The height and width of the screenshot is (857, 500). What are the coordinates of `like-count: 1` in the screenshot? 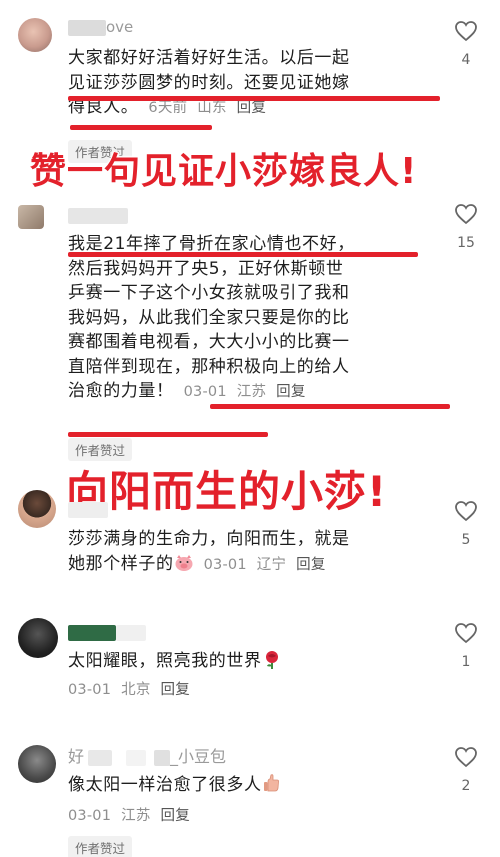 It's located at (466, 662).